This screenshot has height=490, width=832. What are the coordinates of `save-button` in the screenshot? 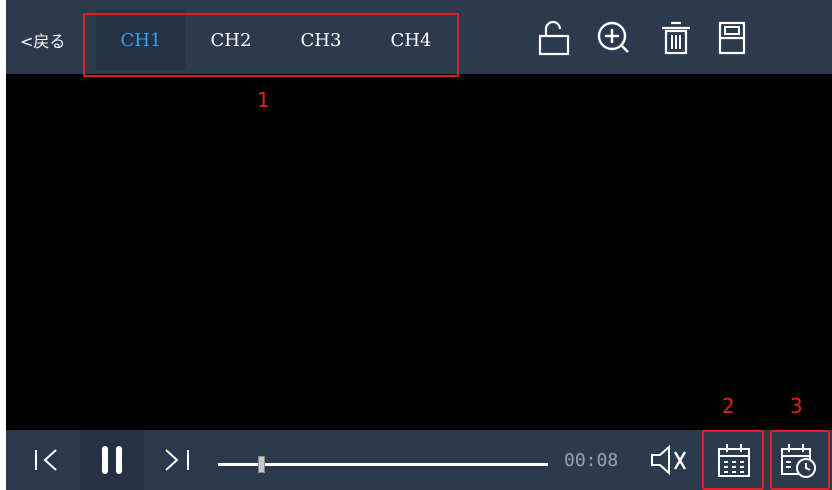 It's located at (732, 38).